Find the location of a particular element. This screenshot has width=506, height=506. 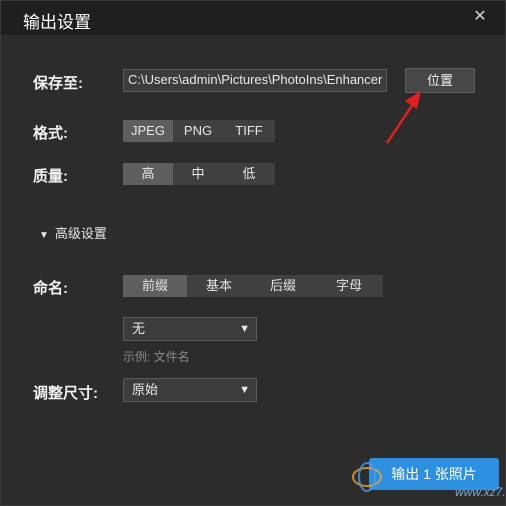

format-option-png: PNG is located at coordinates (198, 131).